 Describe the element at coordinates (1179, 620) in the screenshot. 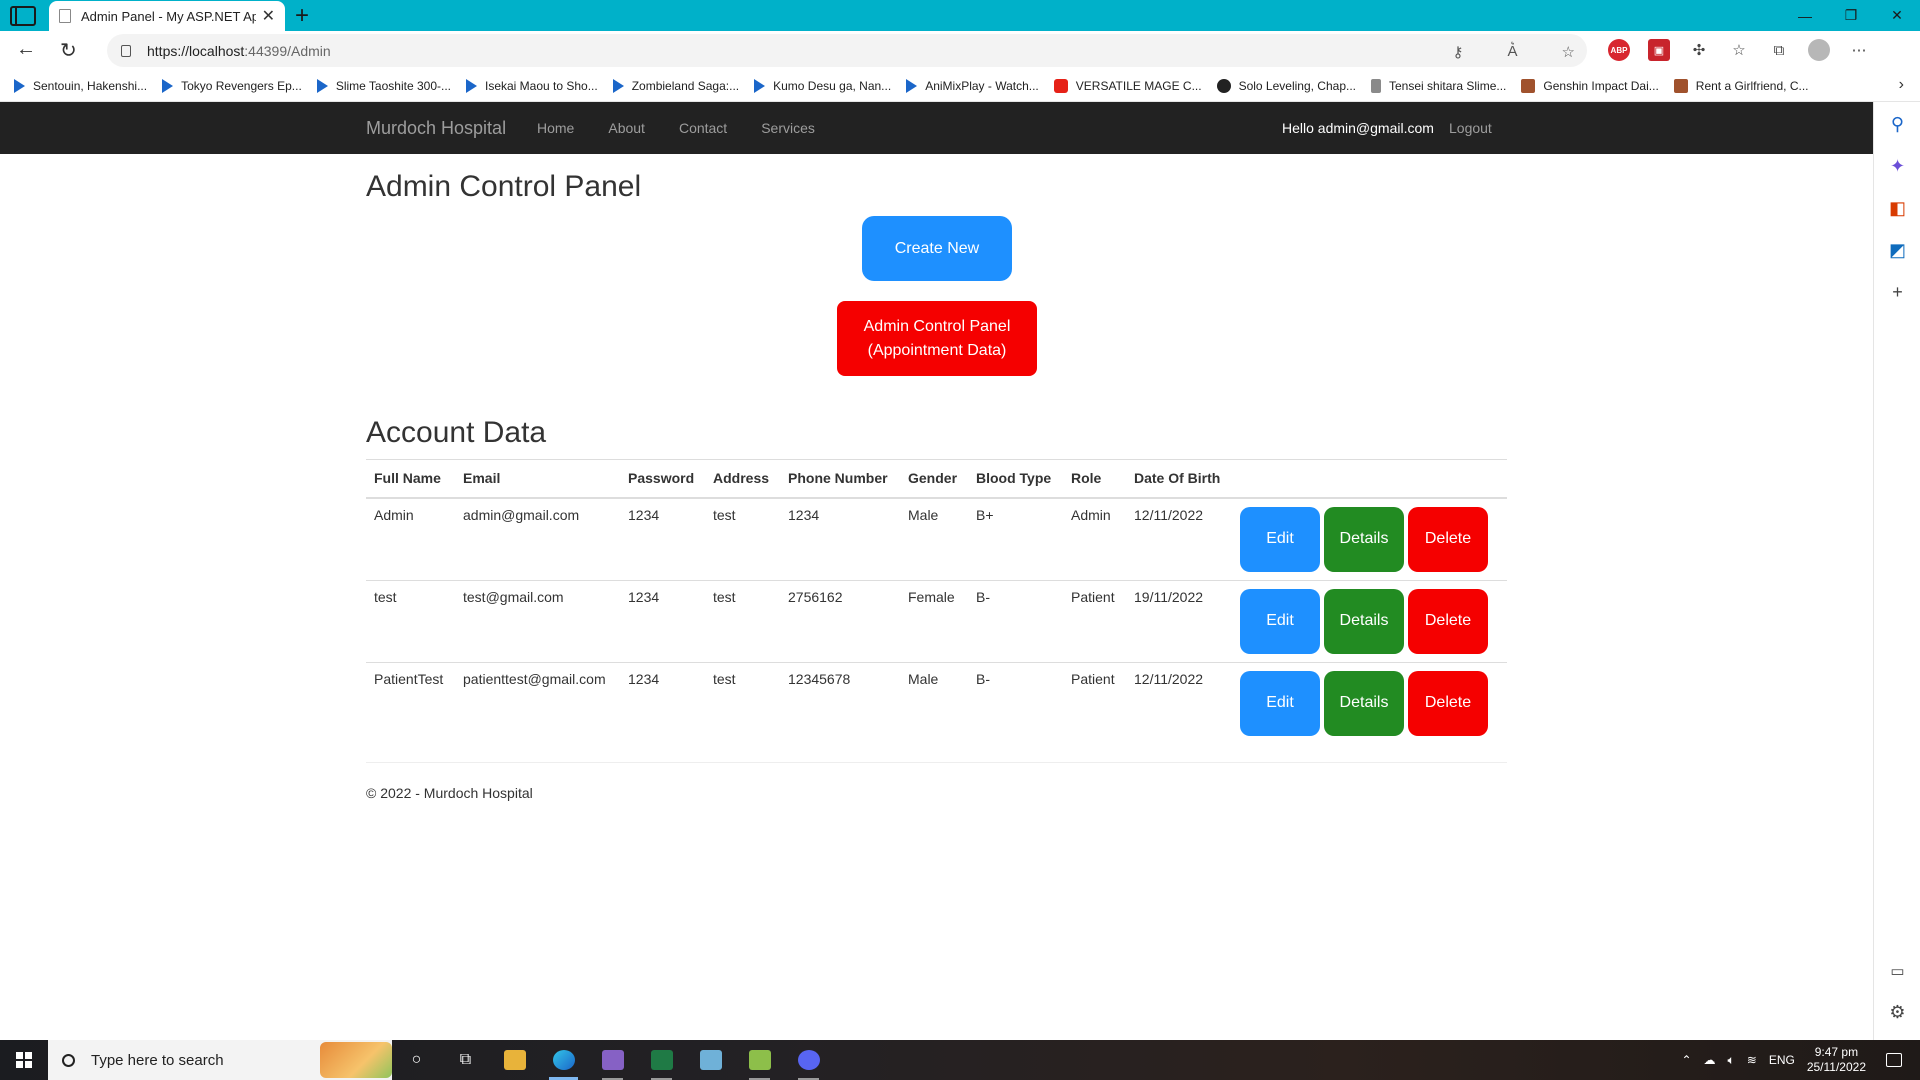

I see `cell-dob: 19/11/2022` at that location.